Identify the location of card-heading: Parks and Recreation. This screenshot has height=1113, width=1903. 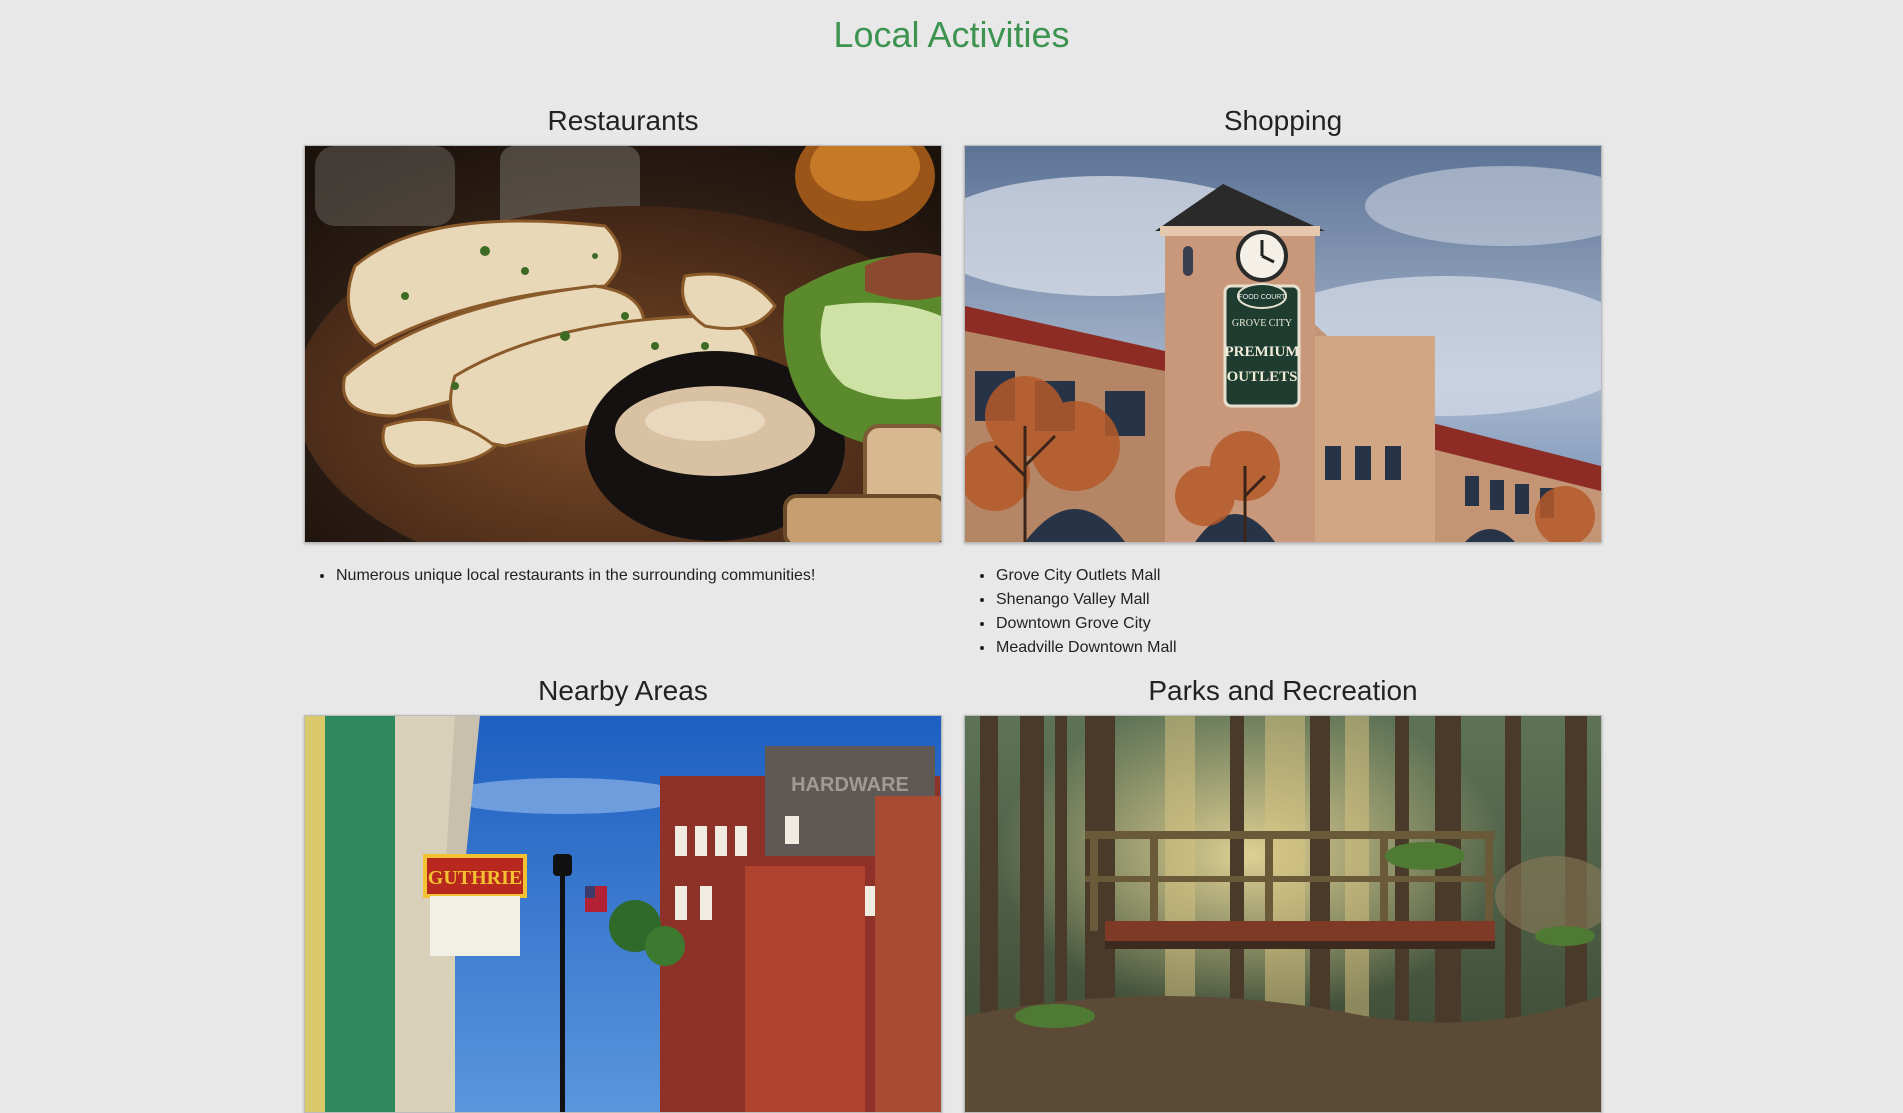
(1283, 690).